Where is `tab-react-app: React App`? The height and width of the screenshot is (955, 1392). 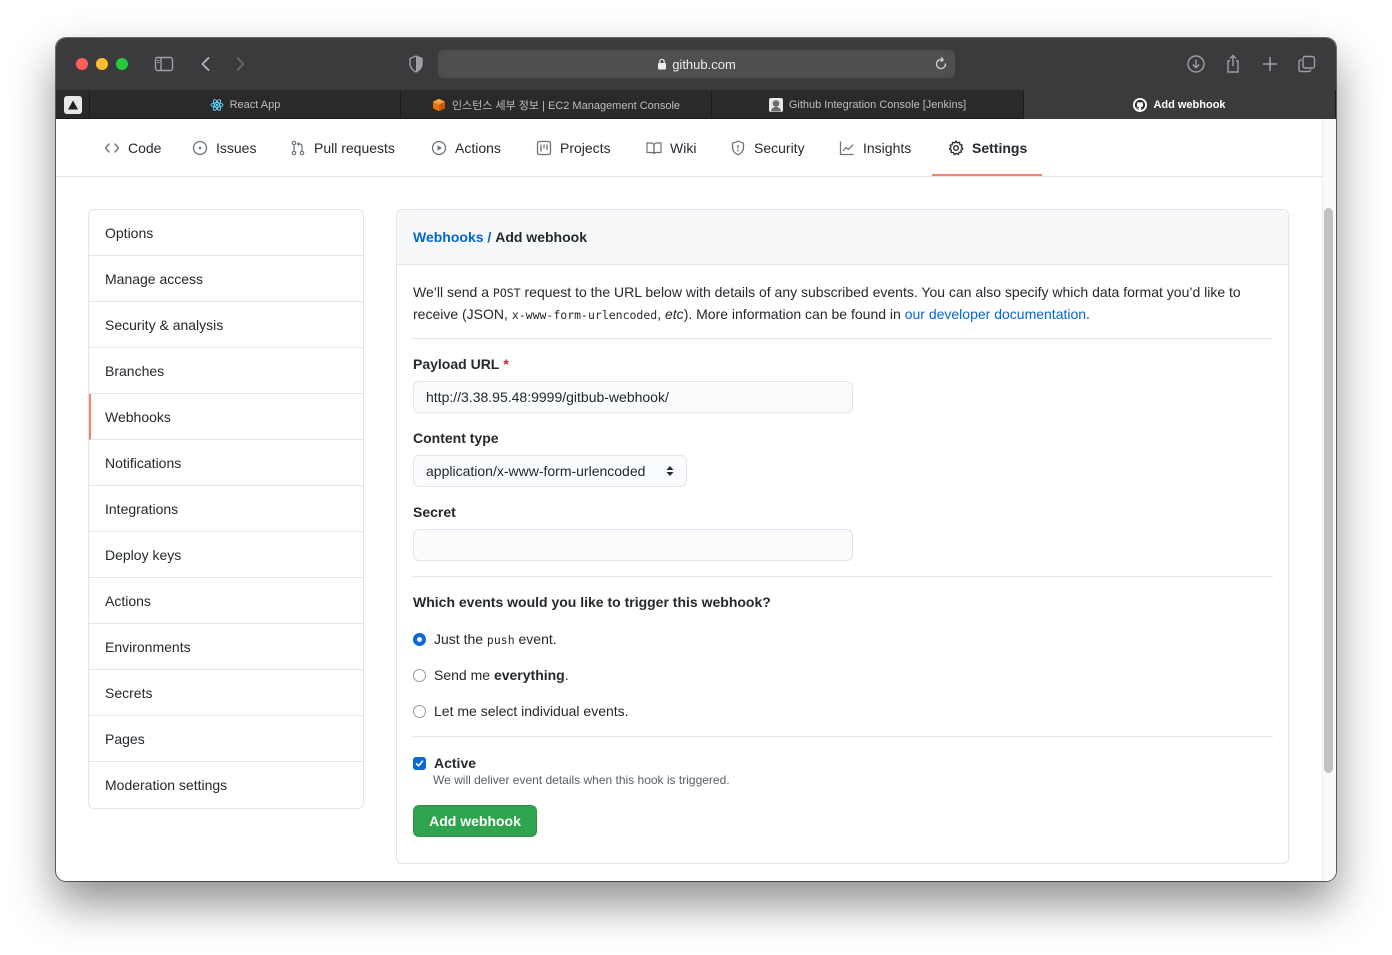 tab-react-app: React App is located at coordinates (245, 104).